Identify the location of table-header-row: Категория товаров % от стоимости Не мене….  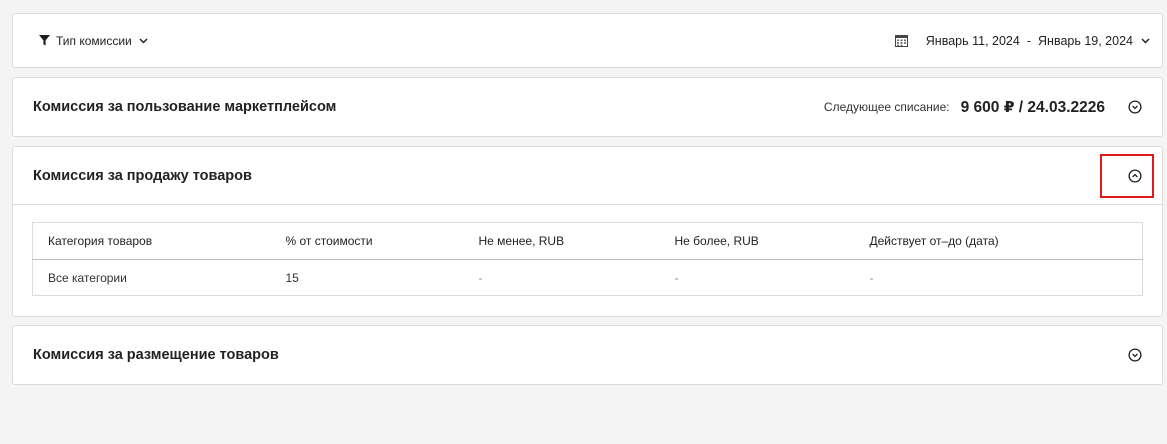
(587, 241).